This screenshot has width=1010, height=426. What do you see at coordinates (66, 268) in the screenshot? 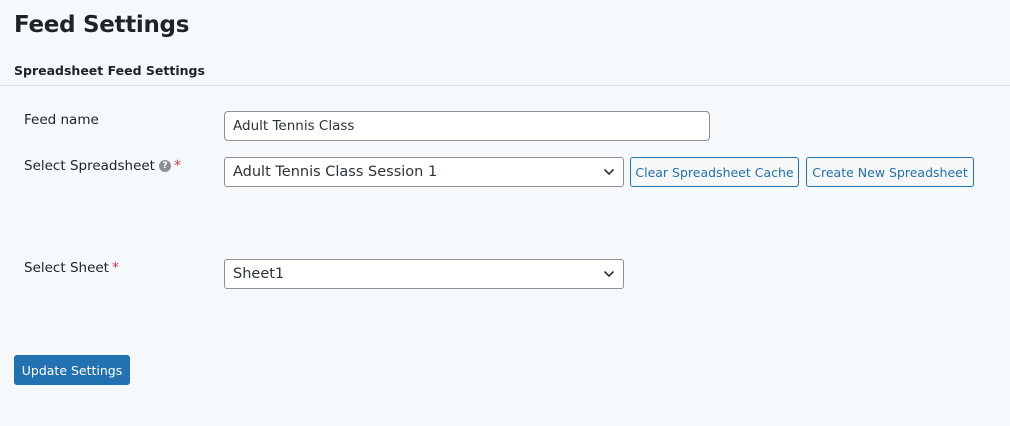
I see `select-sheet-label-text: Select Sheet` at bounding box center [66, 268].